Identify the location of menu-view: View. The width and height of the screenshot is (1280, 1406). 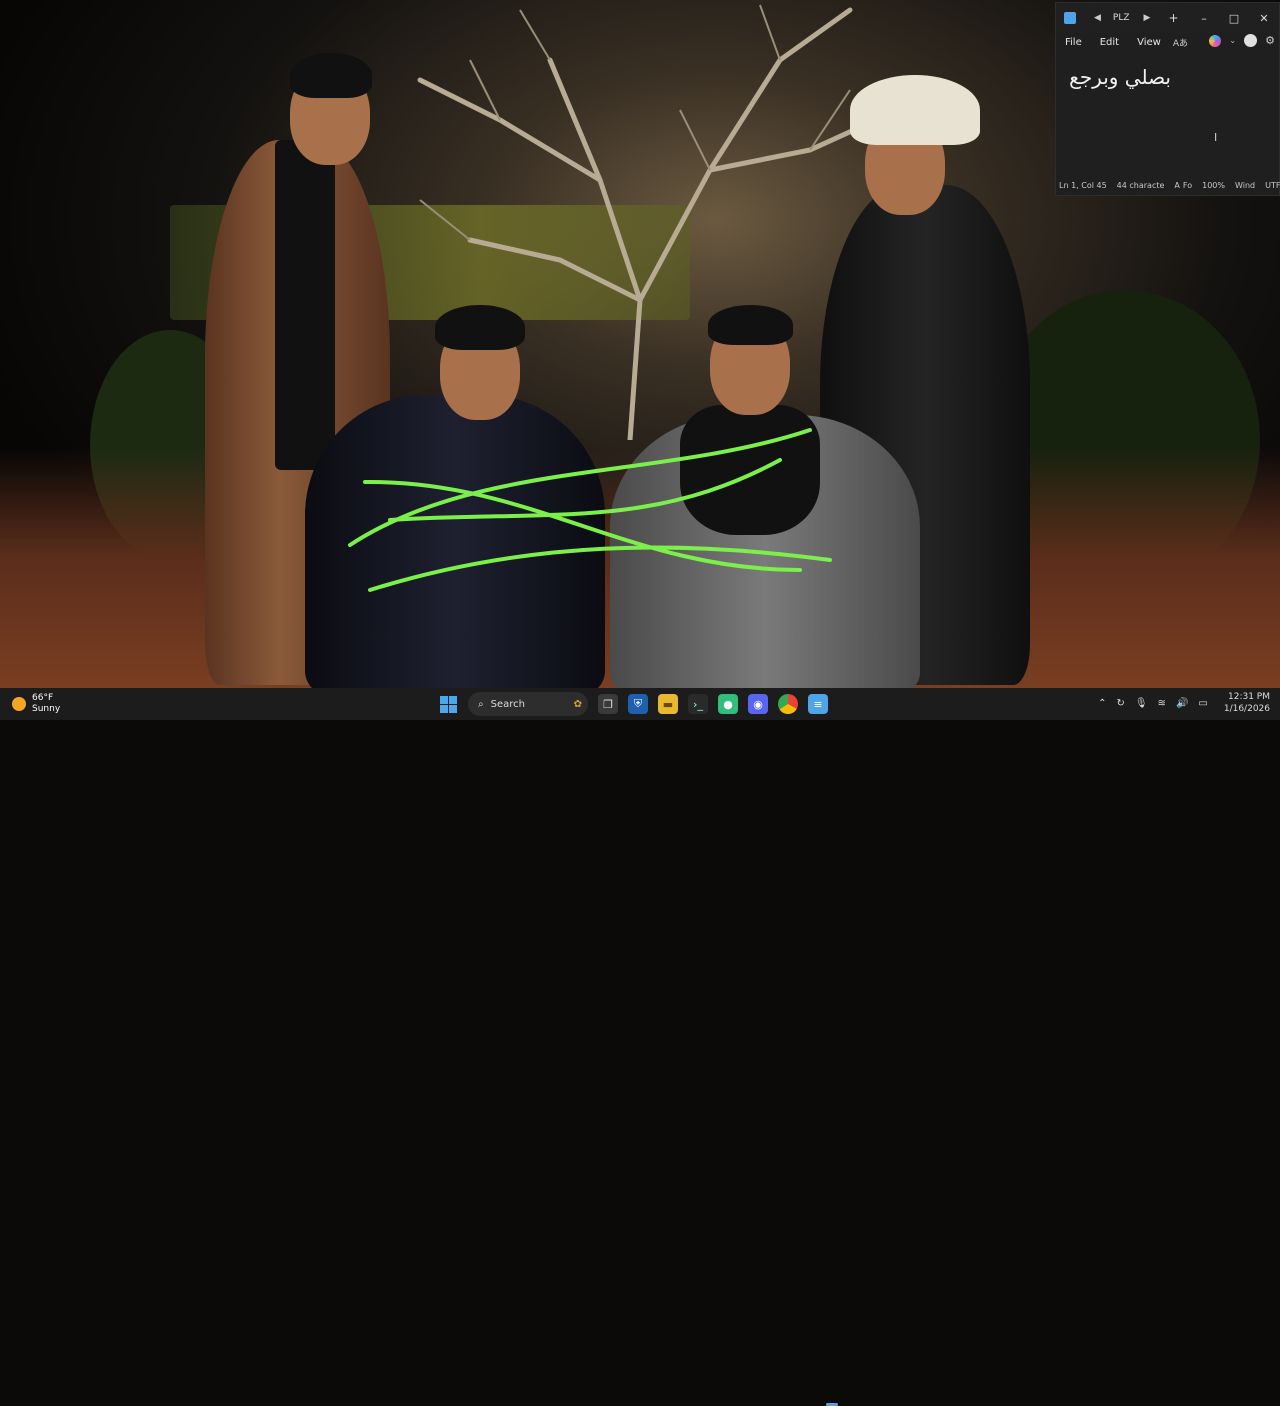
(1149, 42).